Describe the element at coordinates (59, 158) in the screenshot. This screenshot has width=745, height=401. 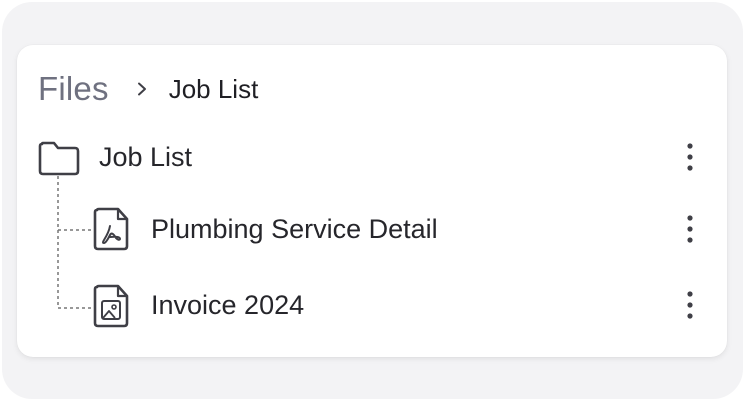
I see `folder-icon` at that location.